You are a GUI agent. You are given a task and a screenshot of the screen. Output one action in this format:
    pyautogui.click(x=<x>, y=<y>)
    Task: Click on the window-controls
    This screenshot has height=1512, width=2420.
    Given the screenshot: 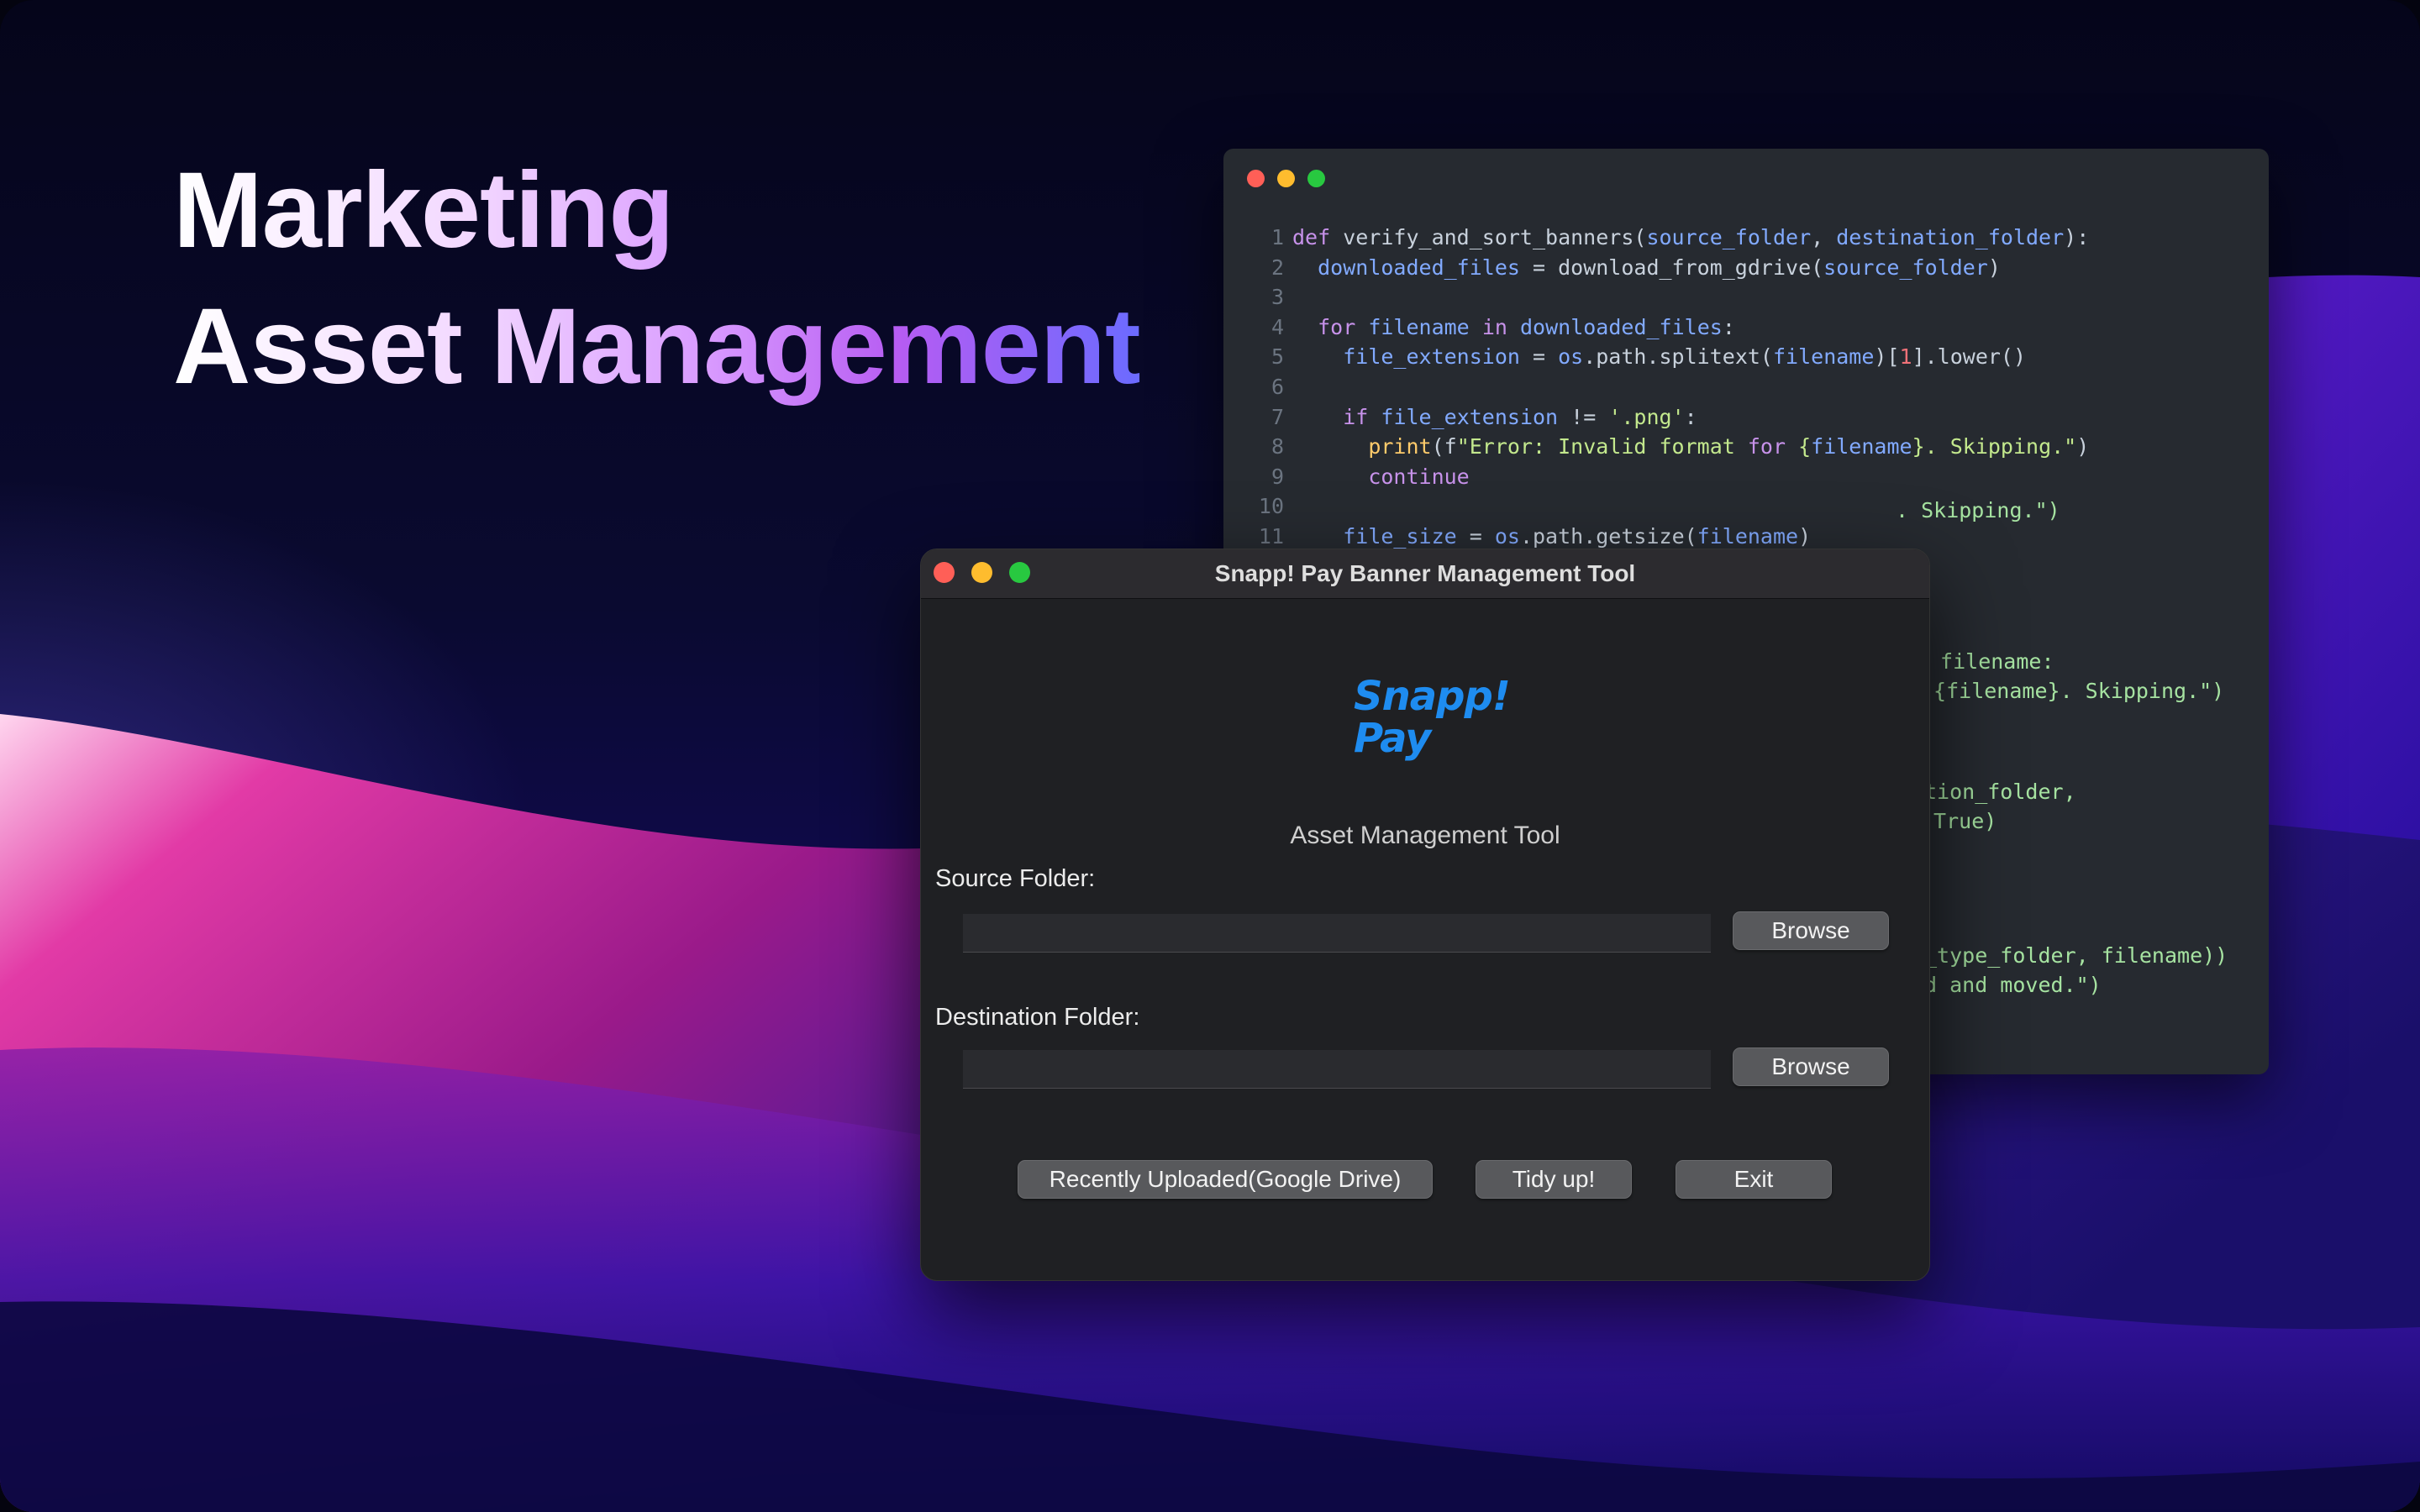 What is the action you would take?
    pyautogui.click(x=1286, y=178)
    